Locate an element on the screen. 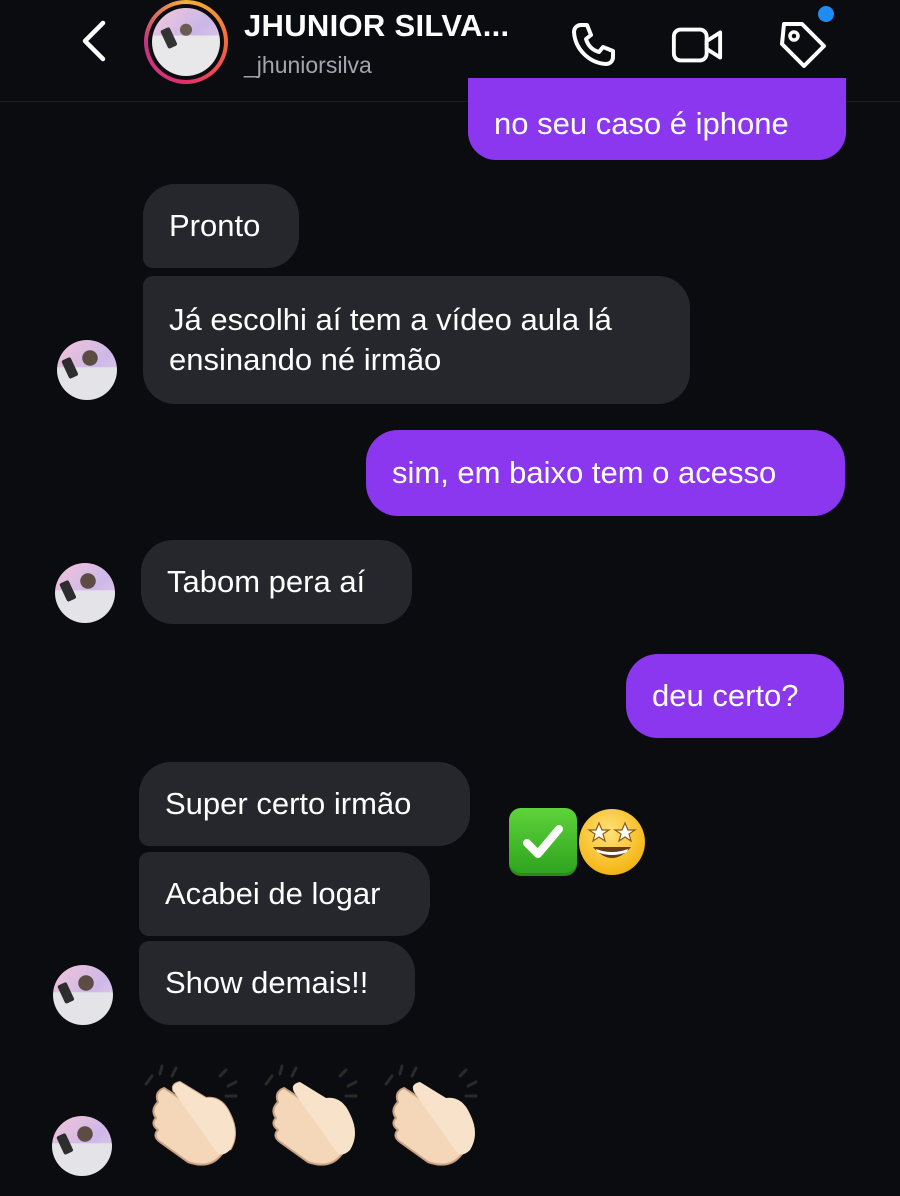 The width and height of the screenshot is (900, 1196). message-text: deu certo? is located at coordinates (725, 695).